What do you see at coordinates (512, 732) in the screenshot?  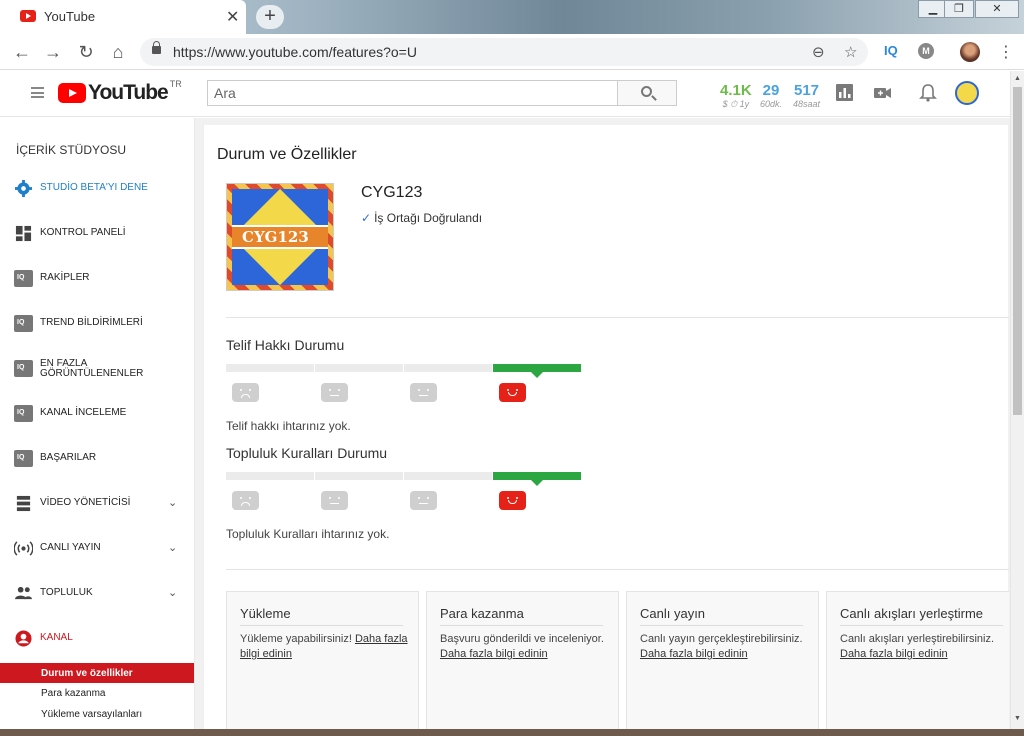 I see `os-taskbar` at bounding box center [512, 732].